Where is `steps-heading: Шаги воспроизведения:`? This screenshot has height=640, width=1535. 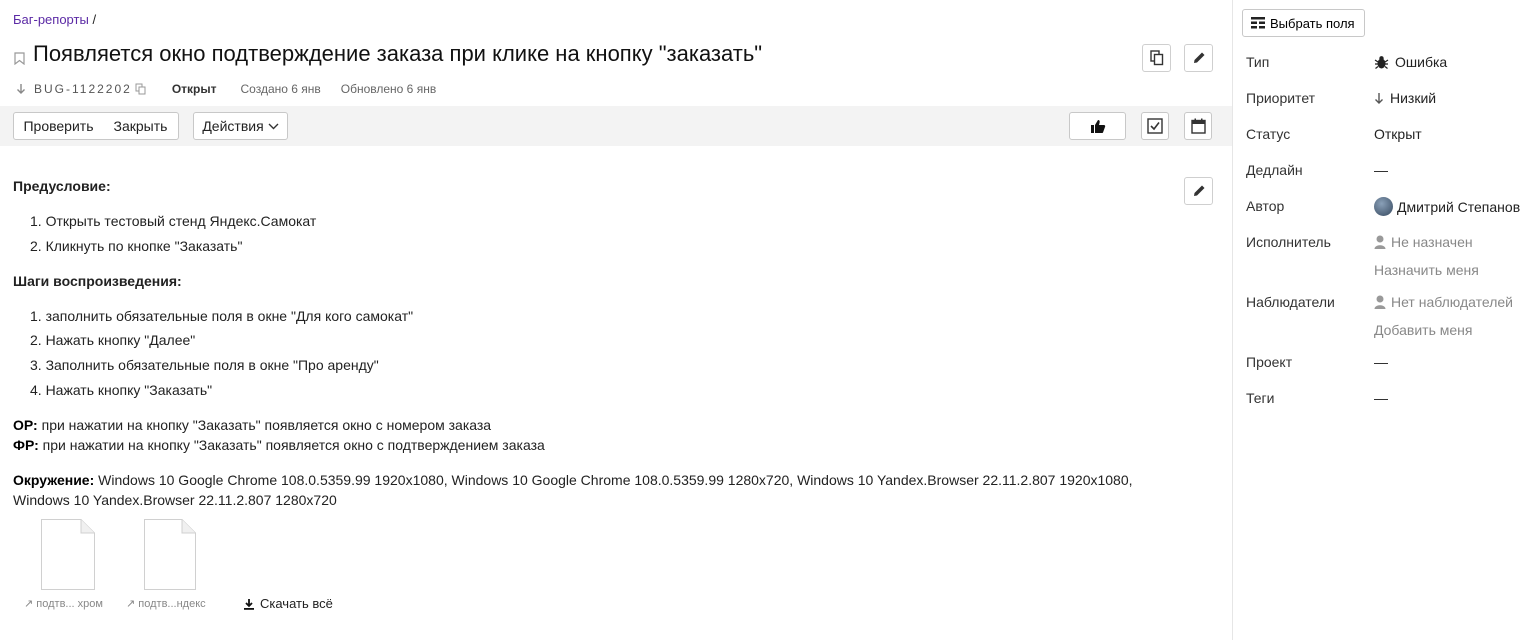
steps-heading: Шаги воспроизведения: is located at coordinates (97, 281).